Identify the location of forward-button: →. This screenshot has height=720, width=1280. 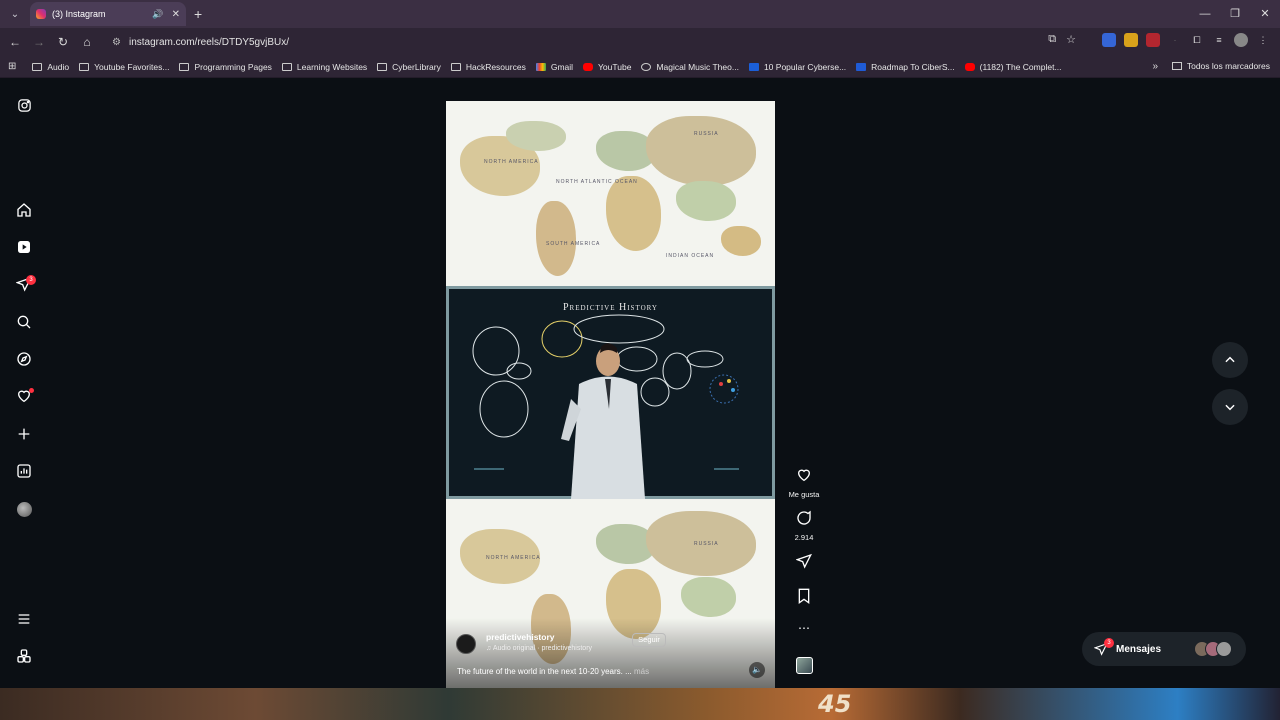
(39, 42).